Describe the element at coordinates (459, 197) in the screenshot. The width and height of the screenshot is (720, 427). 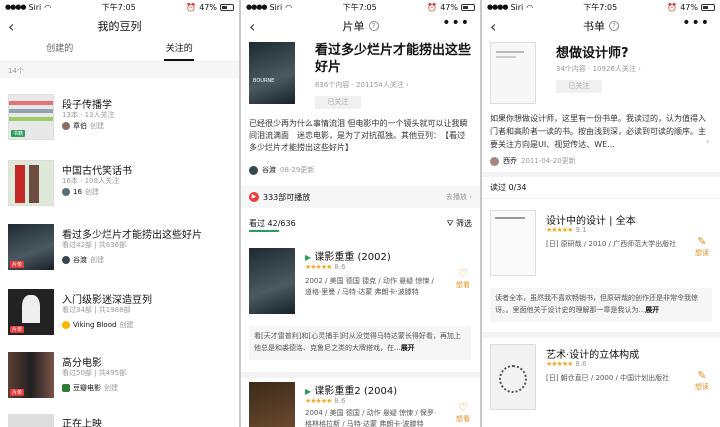
I see `go-play-link: 去播放 ›` at that location.